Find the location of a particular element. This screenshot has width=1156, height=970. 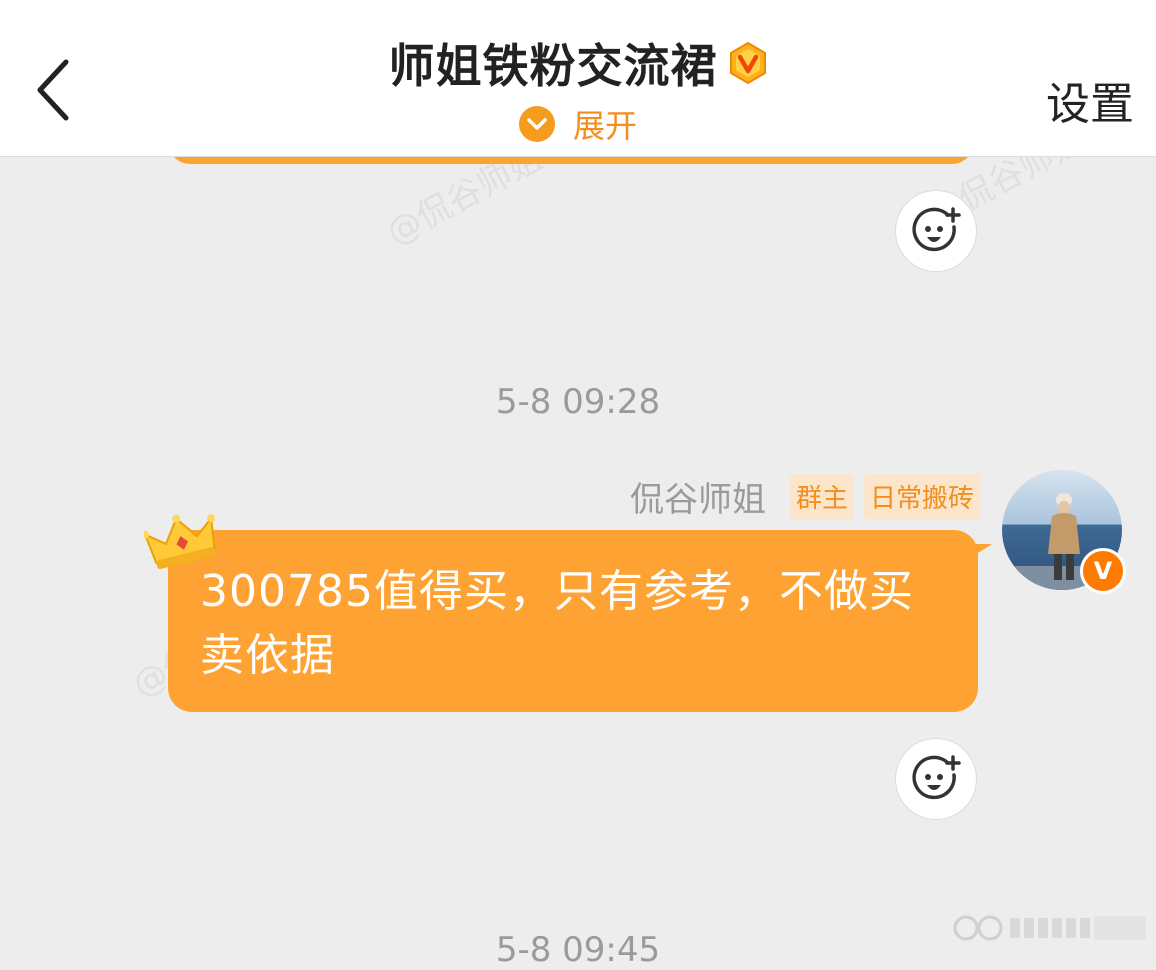

sender-name: 侃谷师姐 is located at coordinates (698, 496).